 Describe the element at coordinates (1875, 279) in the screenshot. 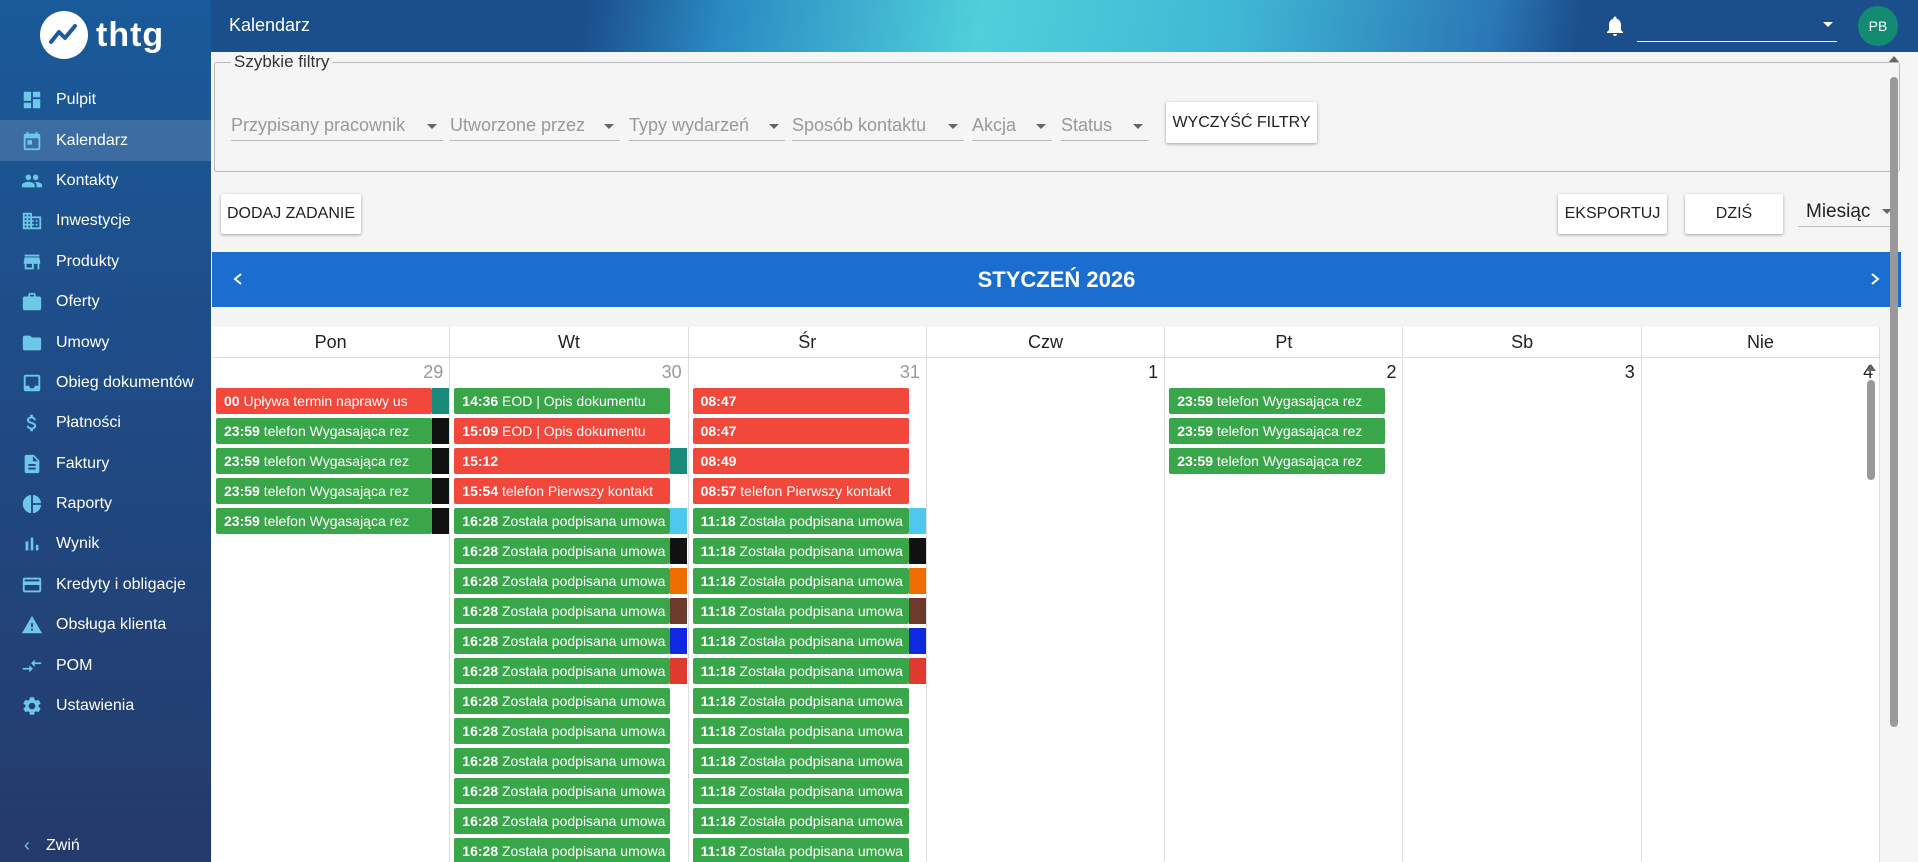

I see `next-month-button` at that location.